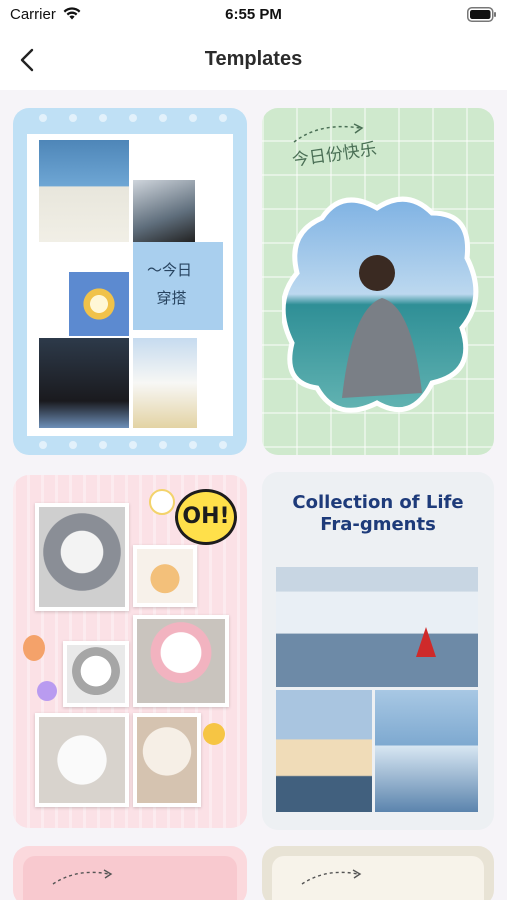 This screenshot has height=900, width=507. I want to click on photo-glacier, so click(426, 751).